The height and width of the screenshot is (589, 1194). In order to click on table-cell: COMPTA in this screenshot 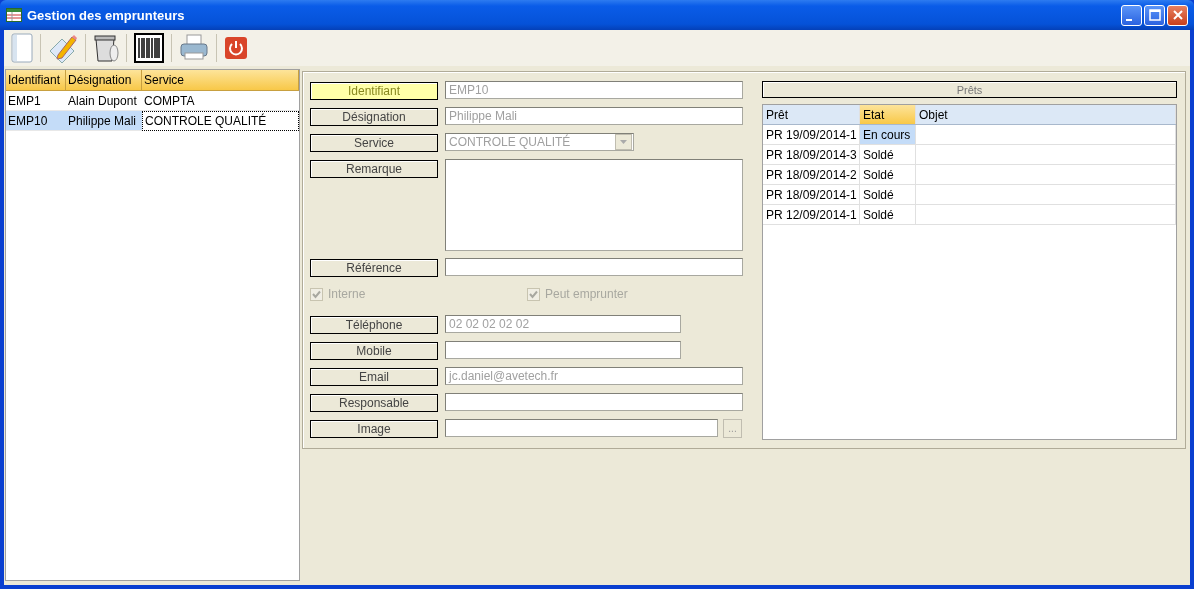, I will do `click(220, 101)`.